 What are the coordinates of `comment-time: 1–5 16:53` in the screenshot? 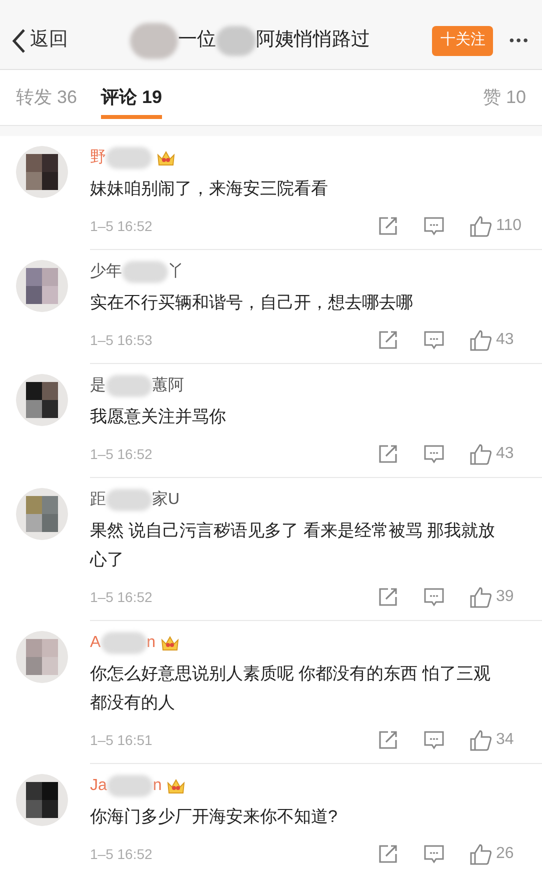 It's located at (122, 340).